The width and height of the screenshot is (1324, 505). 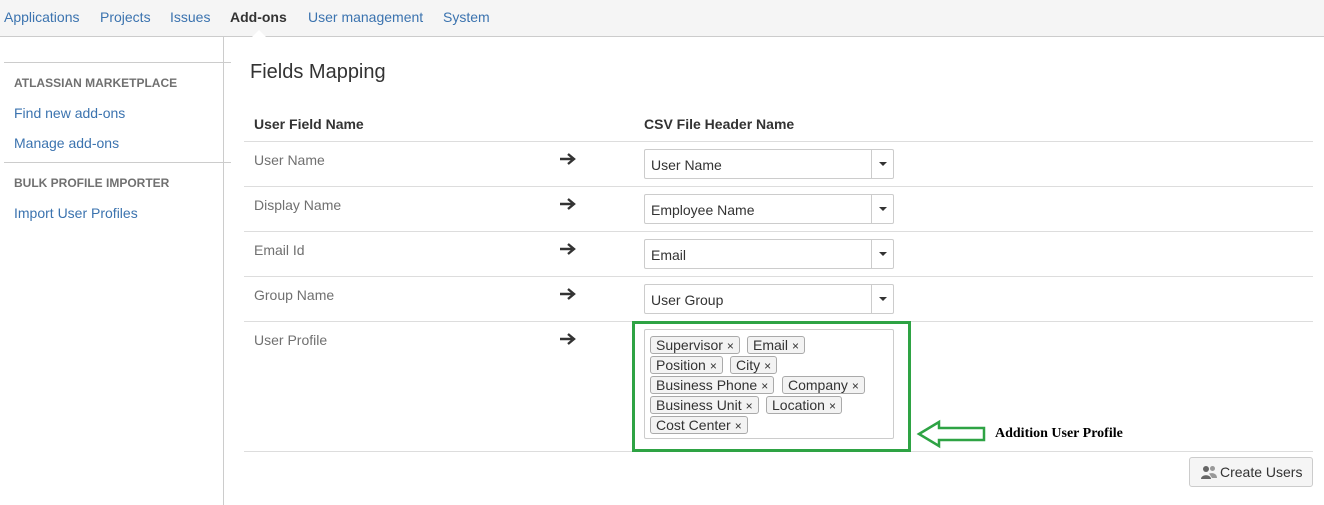 I want to click on sidebar-heading-marketplace: ATLASSIAN MARKETPLACE, so click(x=96, y=83).